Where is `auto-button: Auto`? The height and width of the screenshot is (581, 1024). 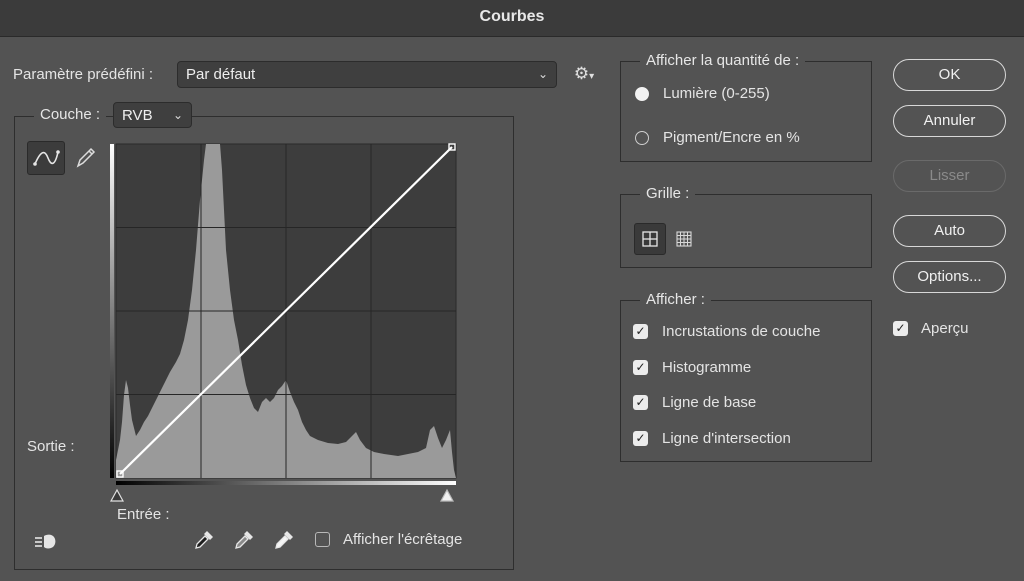 auto-button: Auto is located at coordinates (949, 231).